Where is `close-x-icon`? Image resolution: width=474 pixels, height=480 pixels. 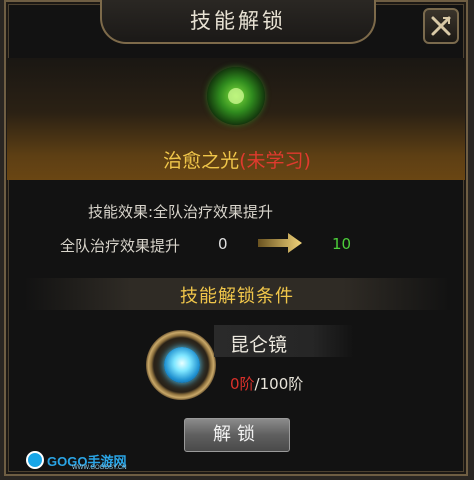 close-x-icon is located at coordinates (441, 26).